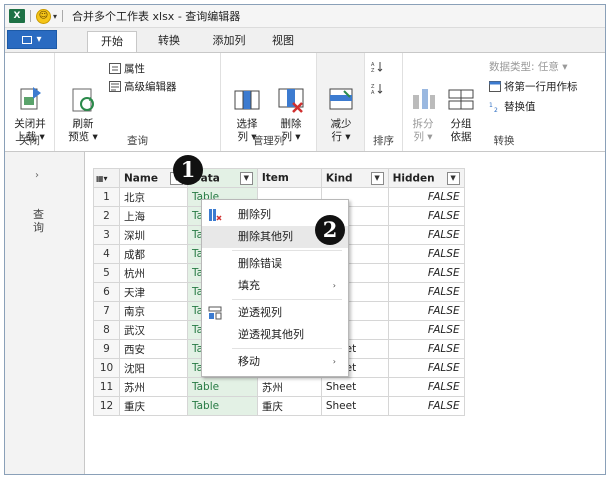 The height and width of the screenshot is (491, 612). I want to click on group-close: 关闭并 上载 ▾ 关闭, so click(30, 102).